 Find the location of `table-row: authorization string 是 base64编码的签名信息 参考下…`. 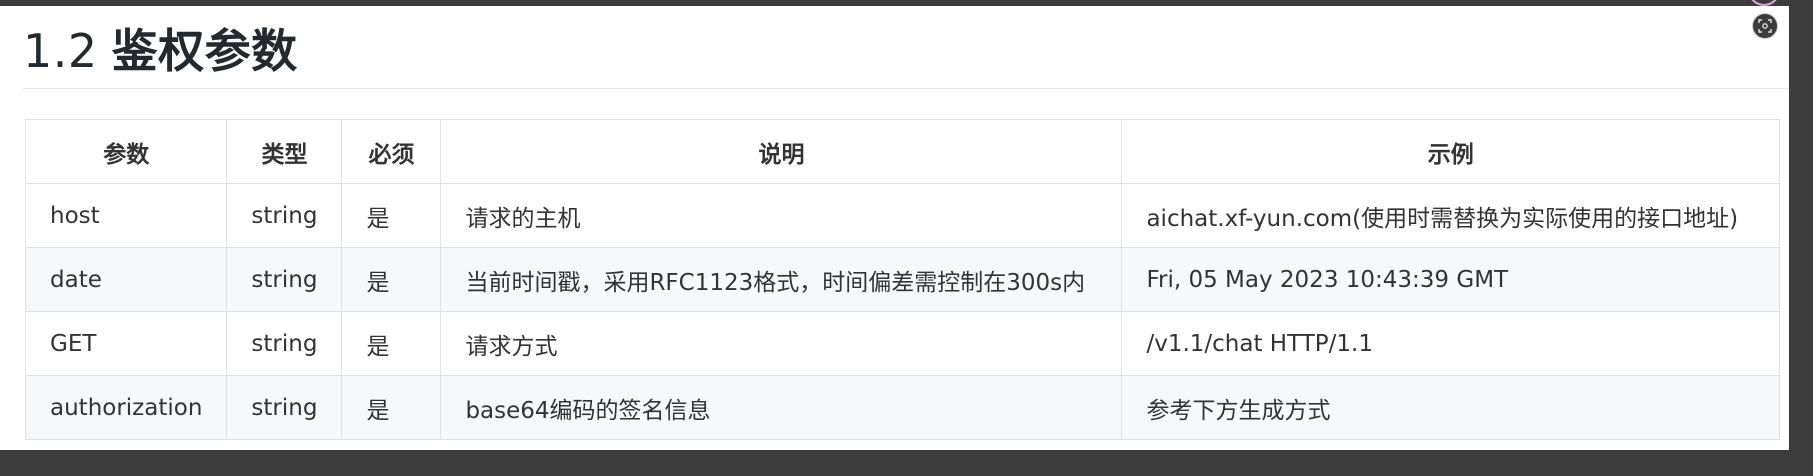

table-row: authorization string 是 base64编码的签名信息 参考下… is located at coordinates (902, 407).